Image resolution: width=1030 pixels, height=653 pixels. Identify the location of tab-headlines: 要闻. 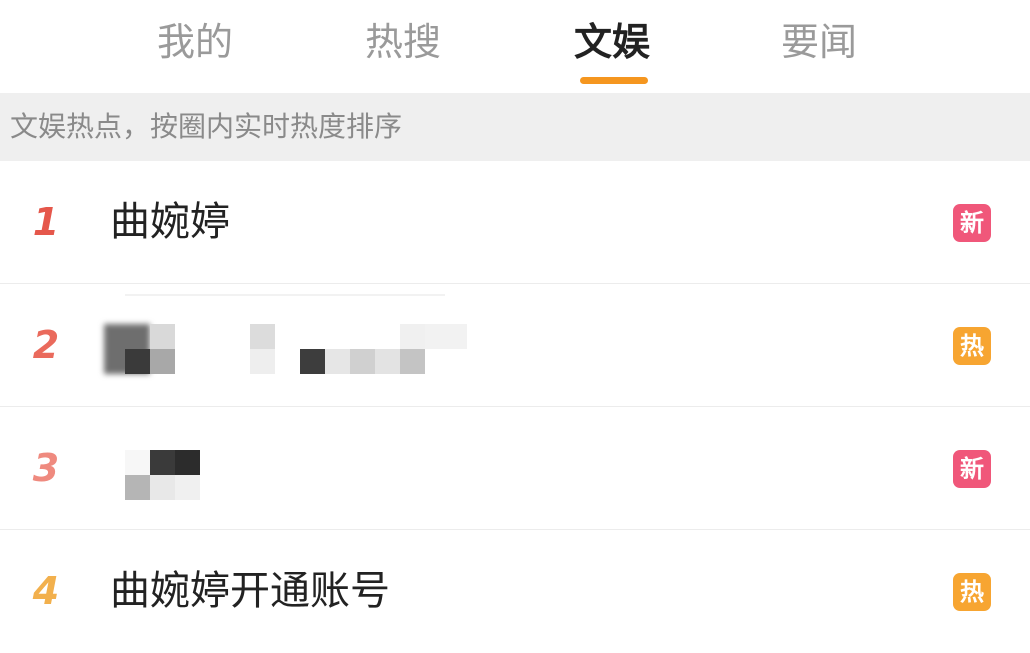
(819, 42).